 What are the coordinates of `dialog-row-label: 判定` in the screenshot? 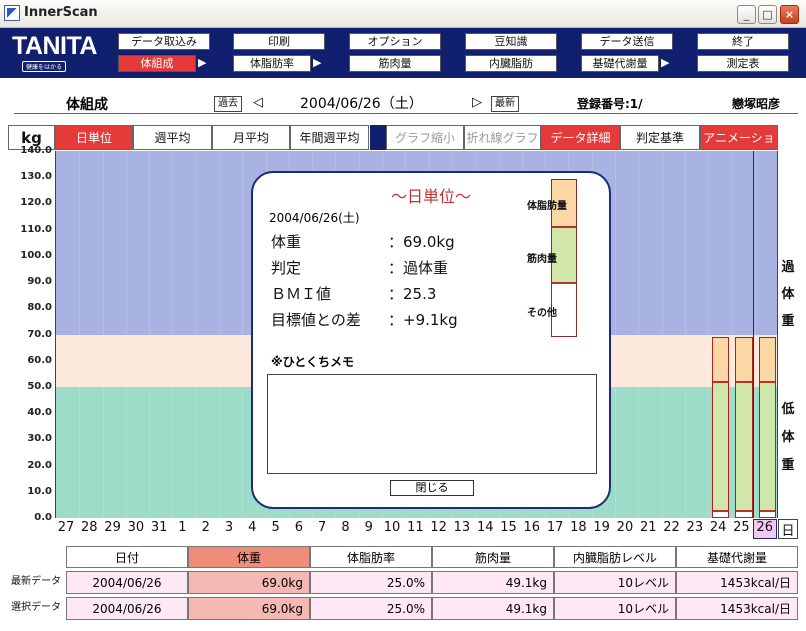 It's located at (286, 268).